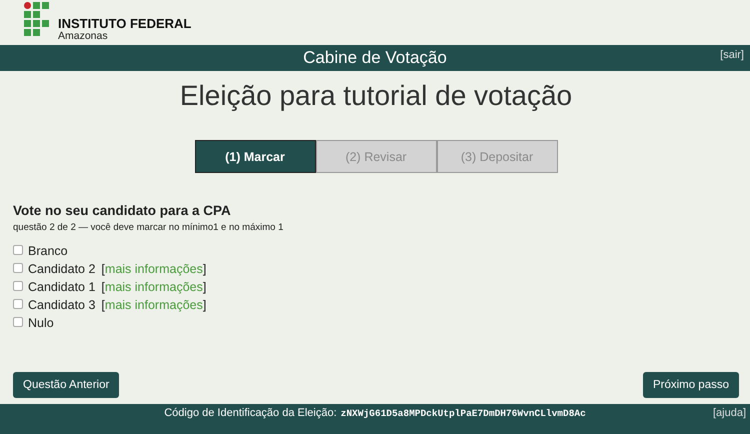  I want to click on institution-campus: Amazonas, so click(83, 36).